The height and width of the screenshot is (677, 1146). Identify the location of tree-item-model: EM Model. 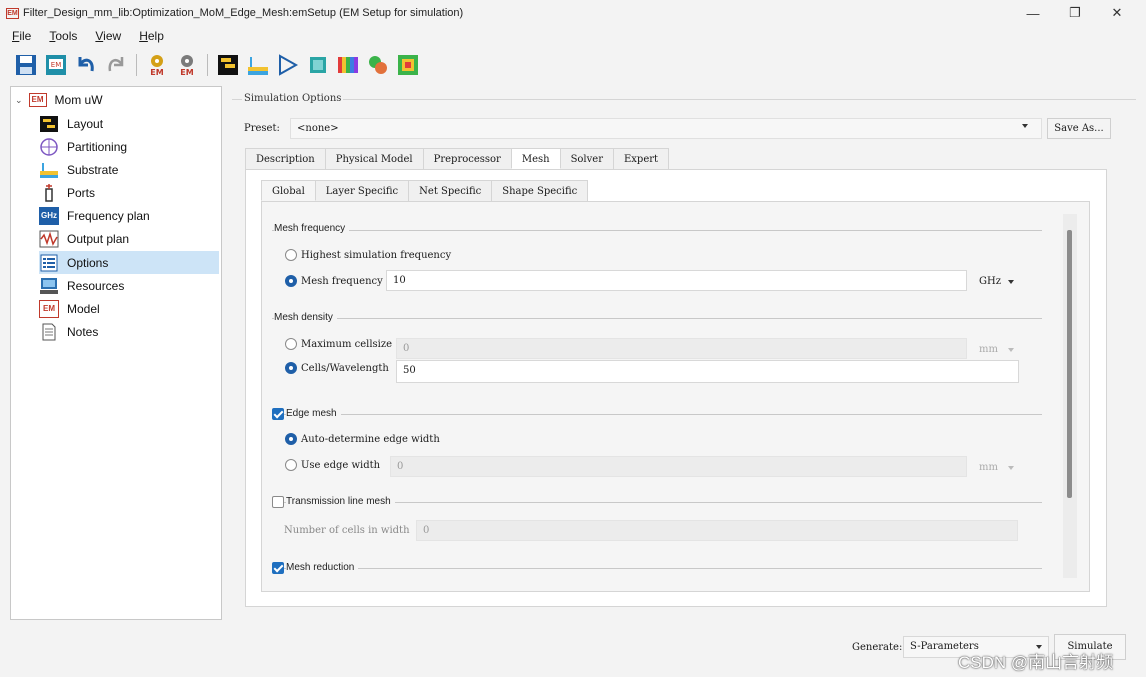
(129, 308).